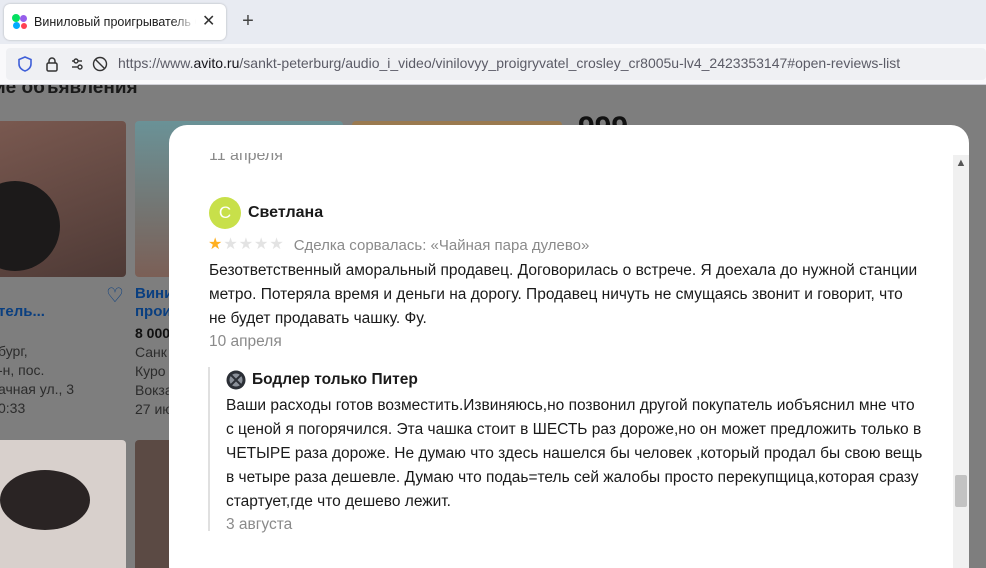 This screenshot has width=986, height=568. What do you see at coordinates (335, 380) in the screenshot?
I see `seller-name: Бодлер только Питер` at bounding box center [335, 380].